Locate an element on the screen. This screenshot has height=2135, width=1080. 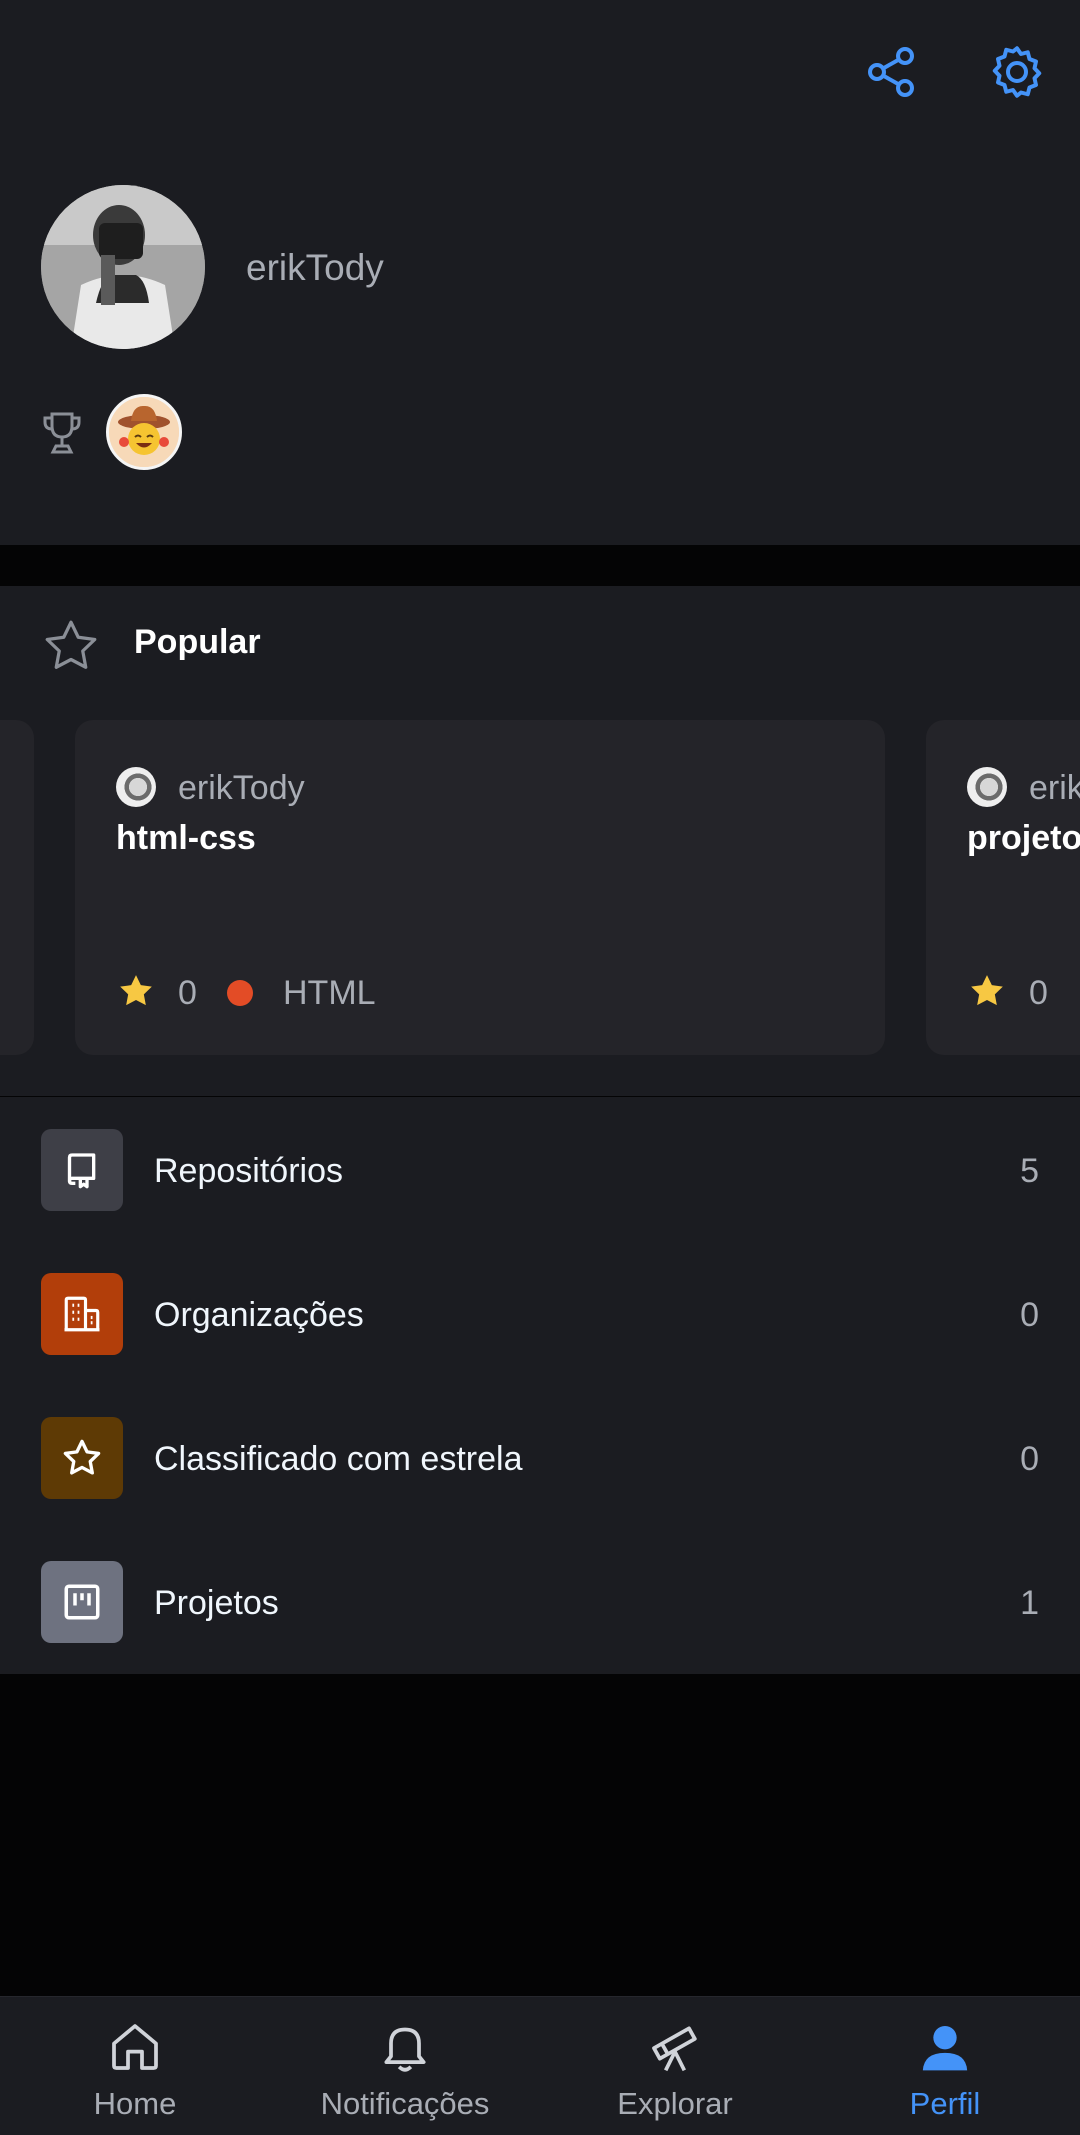
repo-icon is located at coordinates (82, 1170).